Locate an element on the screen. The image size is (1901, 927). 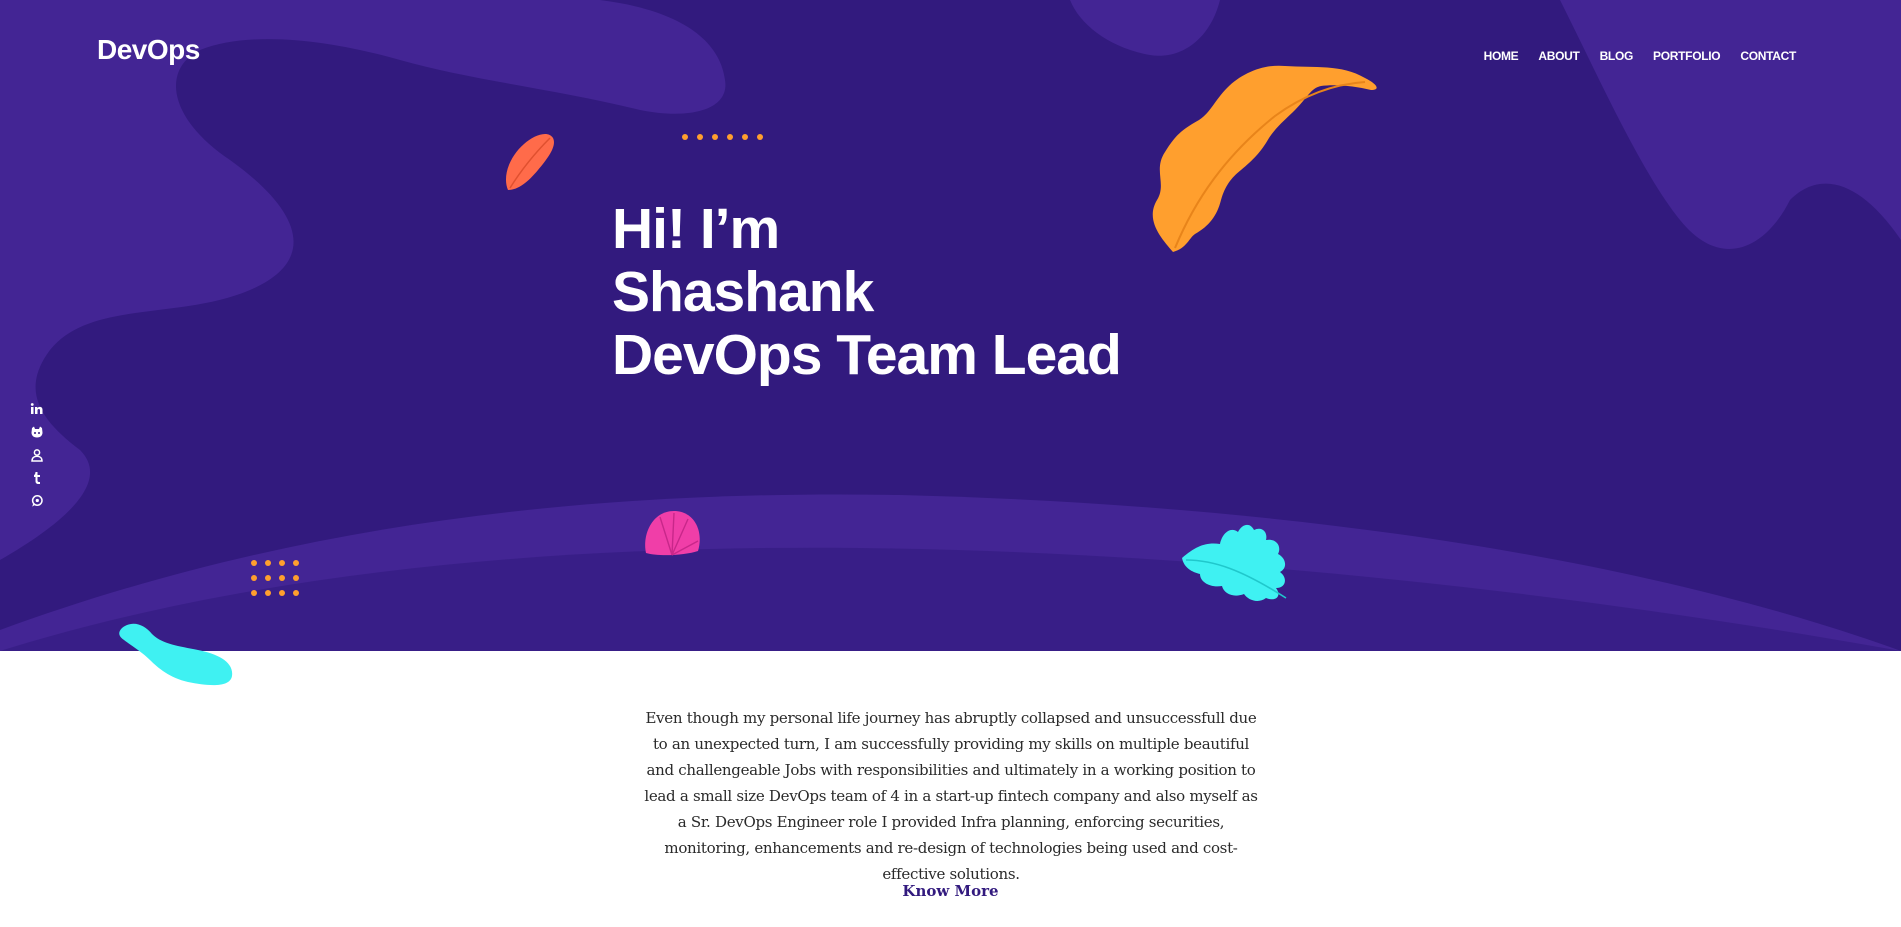
user-icon is located at coordinates (37, 455).